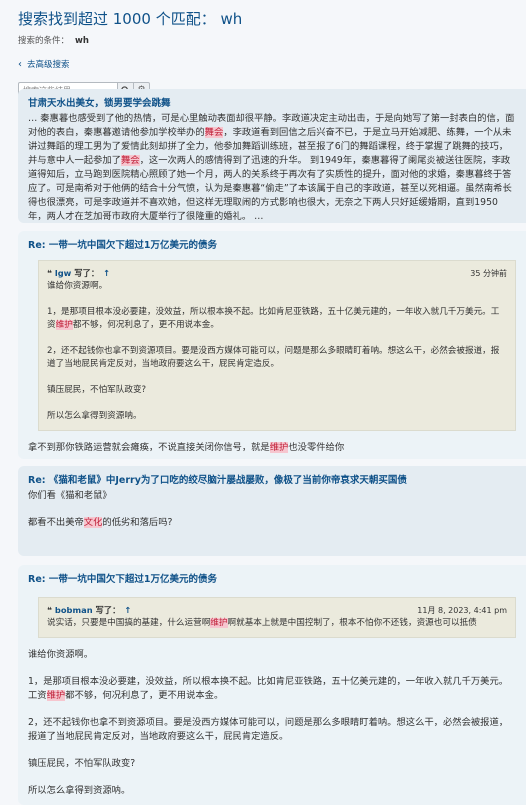 Image resolution: width=526 pixels, height=805 pixels. What do you see at coordinates (70, 495) in the screenshot?
I see `post-text: 你们看《猫和老鼠》` at bounding box center [70, 495].